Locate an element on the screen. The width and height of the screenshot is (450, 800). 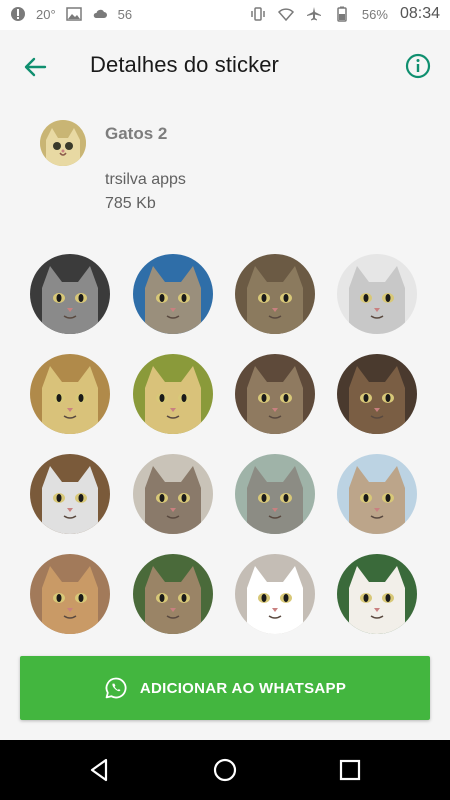
pack-publisher: trsilva apps is located at coordinates (145, 179).